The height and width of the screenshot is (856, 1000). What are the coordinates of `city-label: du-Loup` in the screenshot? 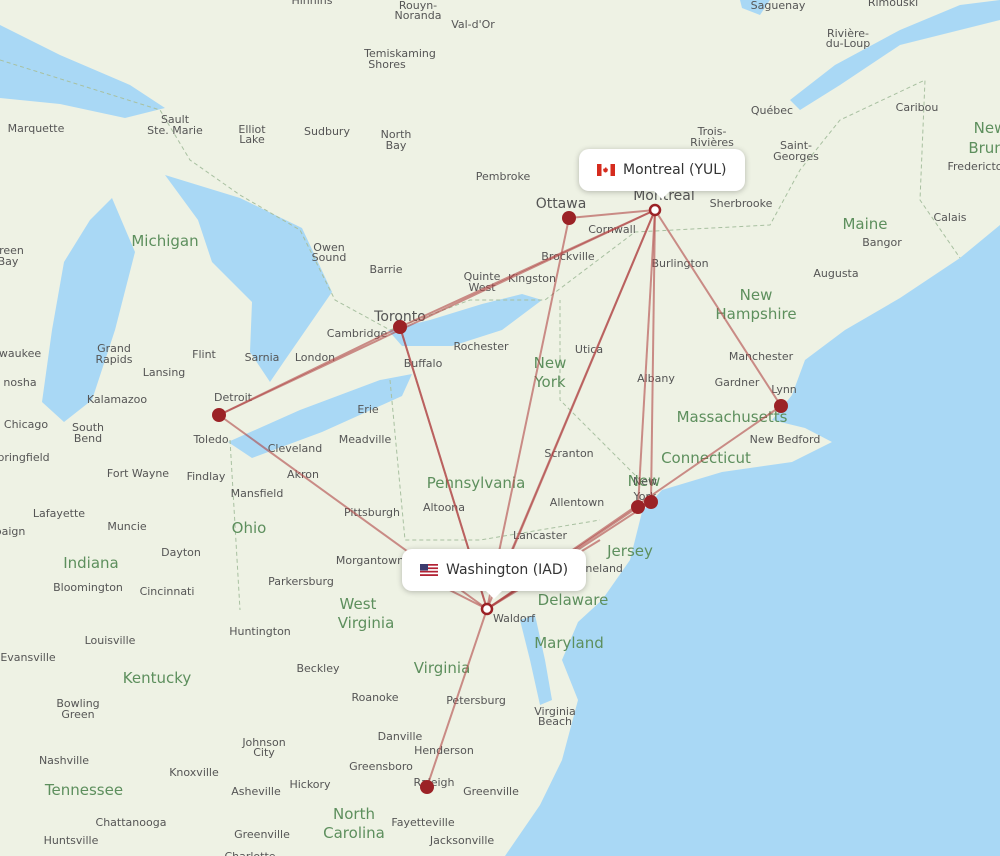 It's located at (848, 43).